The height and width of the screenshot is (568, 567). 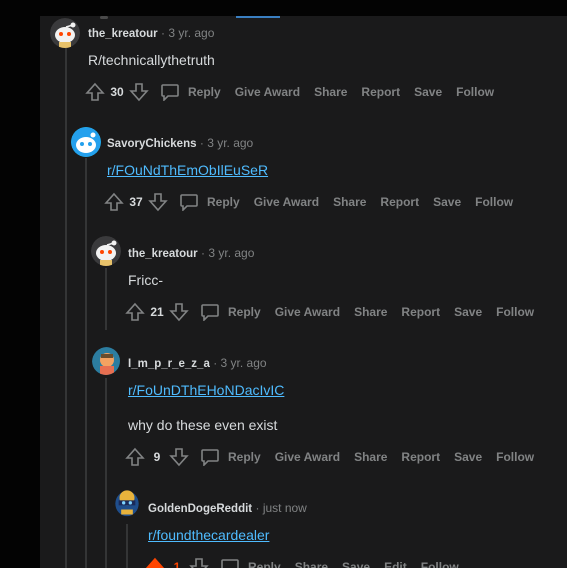 I want to click on comment-body-paragraph: why do these even exist, so click(x=203, y=425).